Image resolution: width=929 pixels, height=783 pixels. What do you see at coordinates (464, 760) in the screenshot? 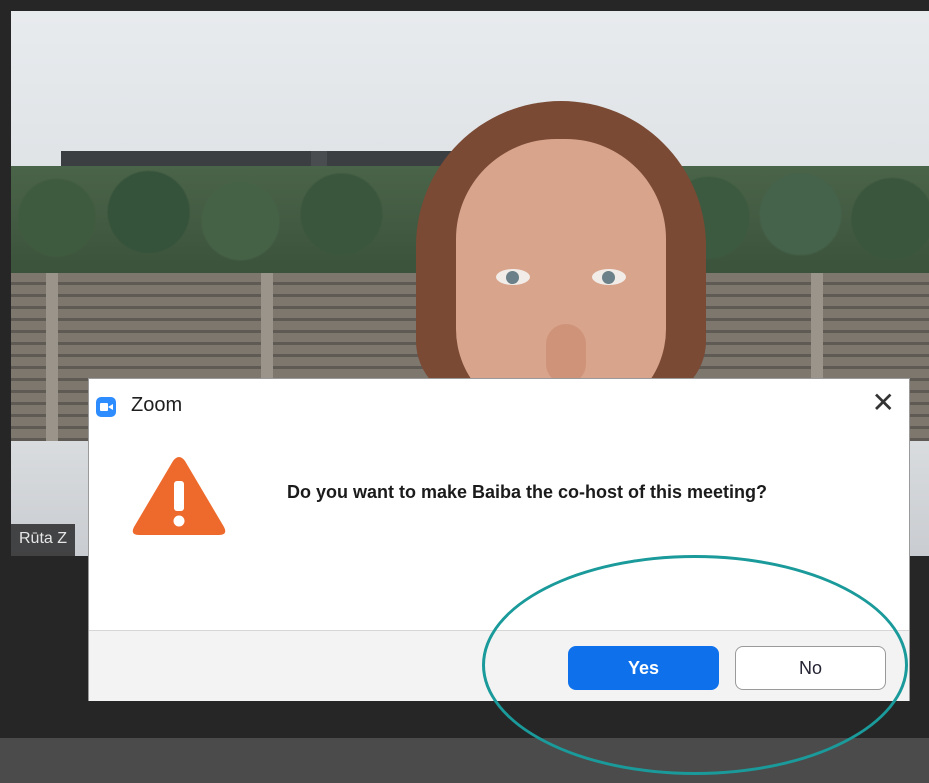
I see `meeting-toolbar` at bounding box center [464, 760].